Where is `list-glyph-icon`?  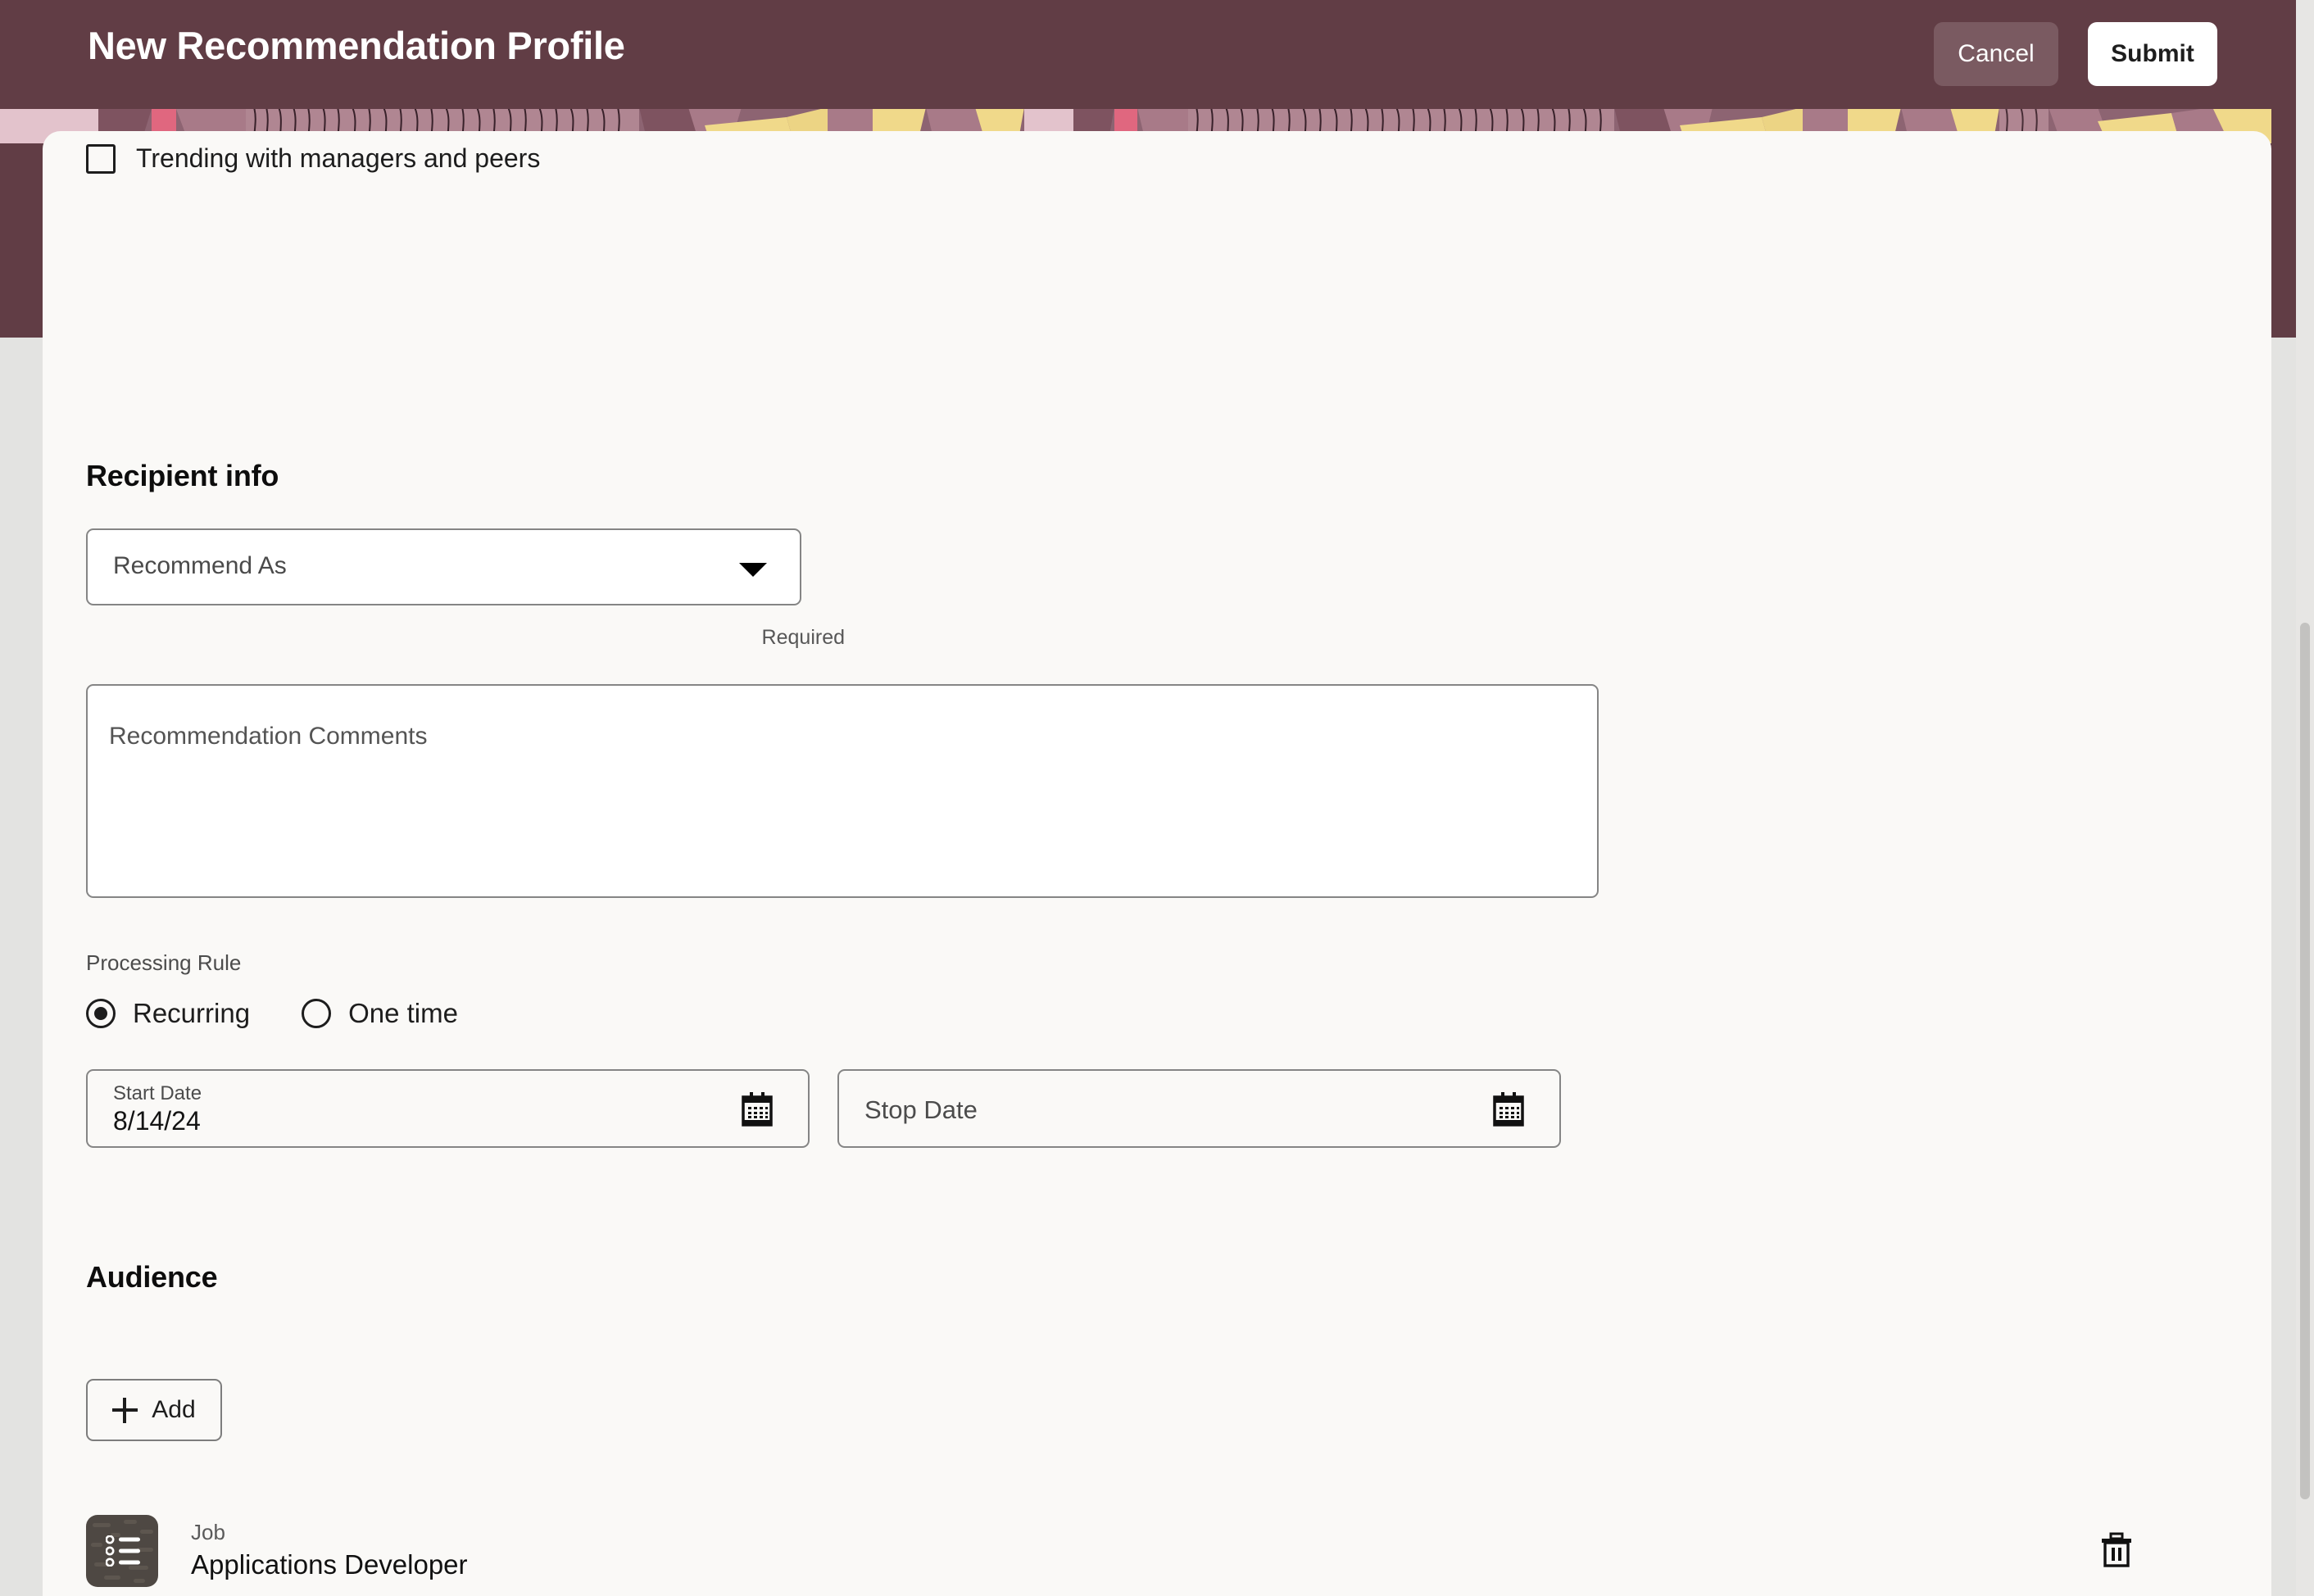
list-glyph-icon is located at coordinates (123, 1551).